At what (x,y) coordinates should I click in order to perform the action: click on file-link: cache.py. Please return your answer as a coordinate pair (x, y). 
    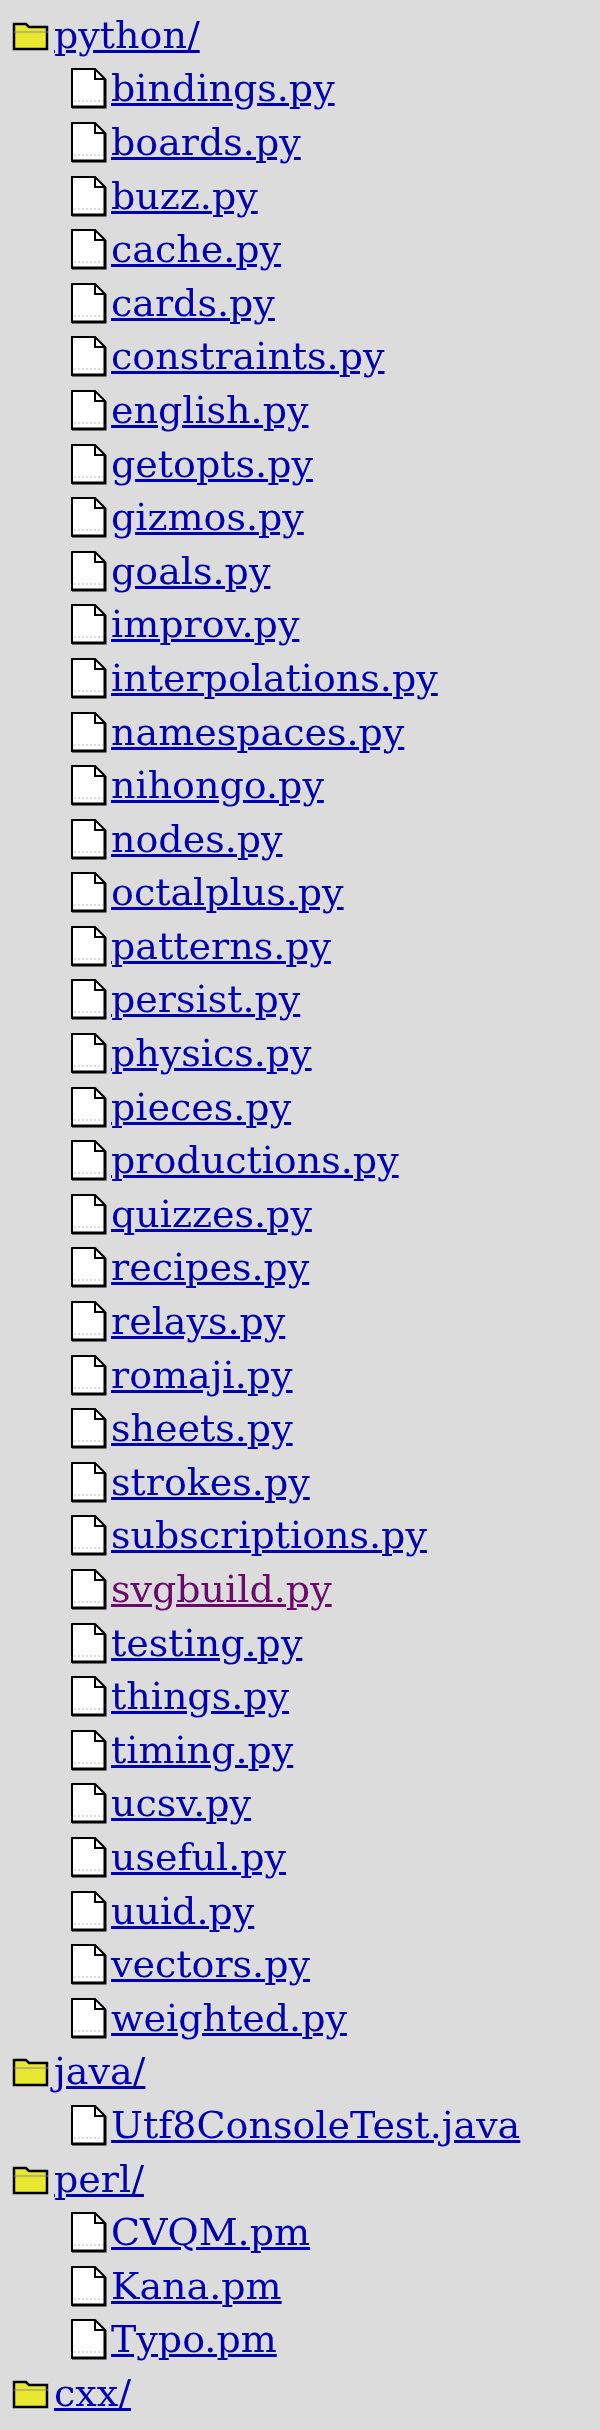
    Looking at the image, I should click on (196, 249).